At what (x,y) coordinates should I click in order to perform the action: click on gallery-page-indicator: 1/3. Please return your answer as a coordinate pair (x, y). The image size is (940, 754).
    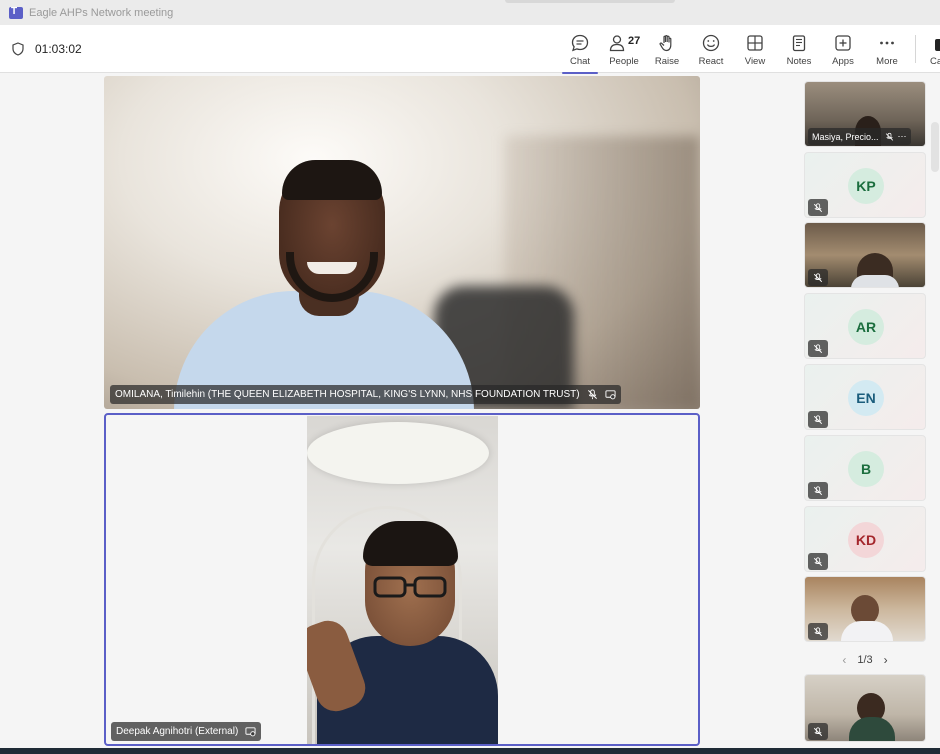
    Looking at the image, I should click on (865, 660).